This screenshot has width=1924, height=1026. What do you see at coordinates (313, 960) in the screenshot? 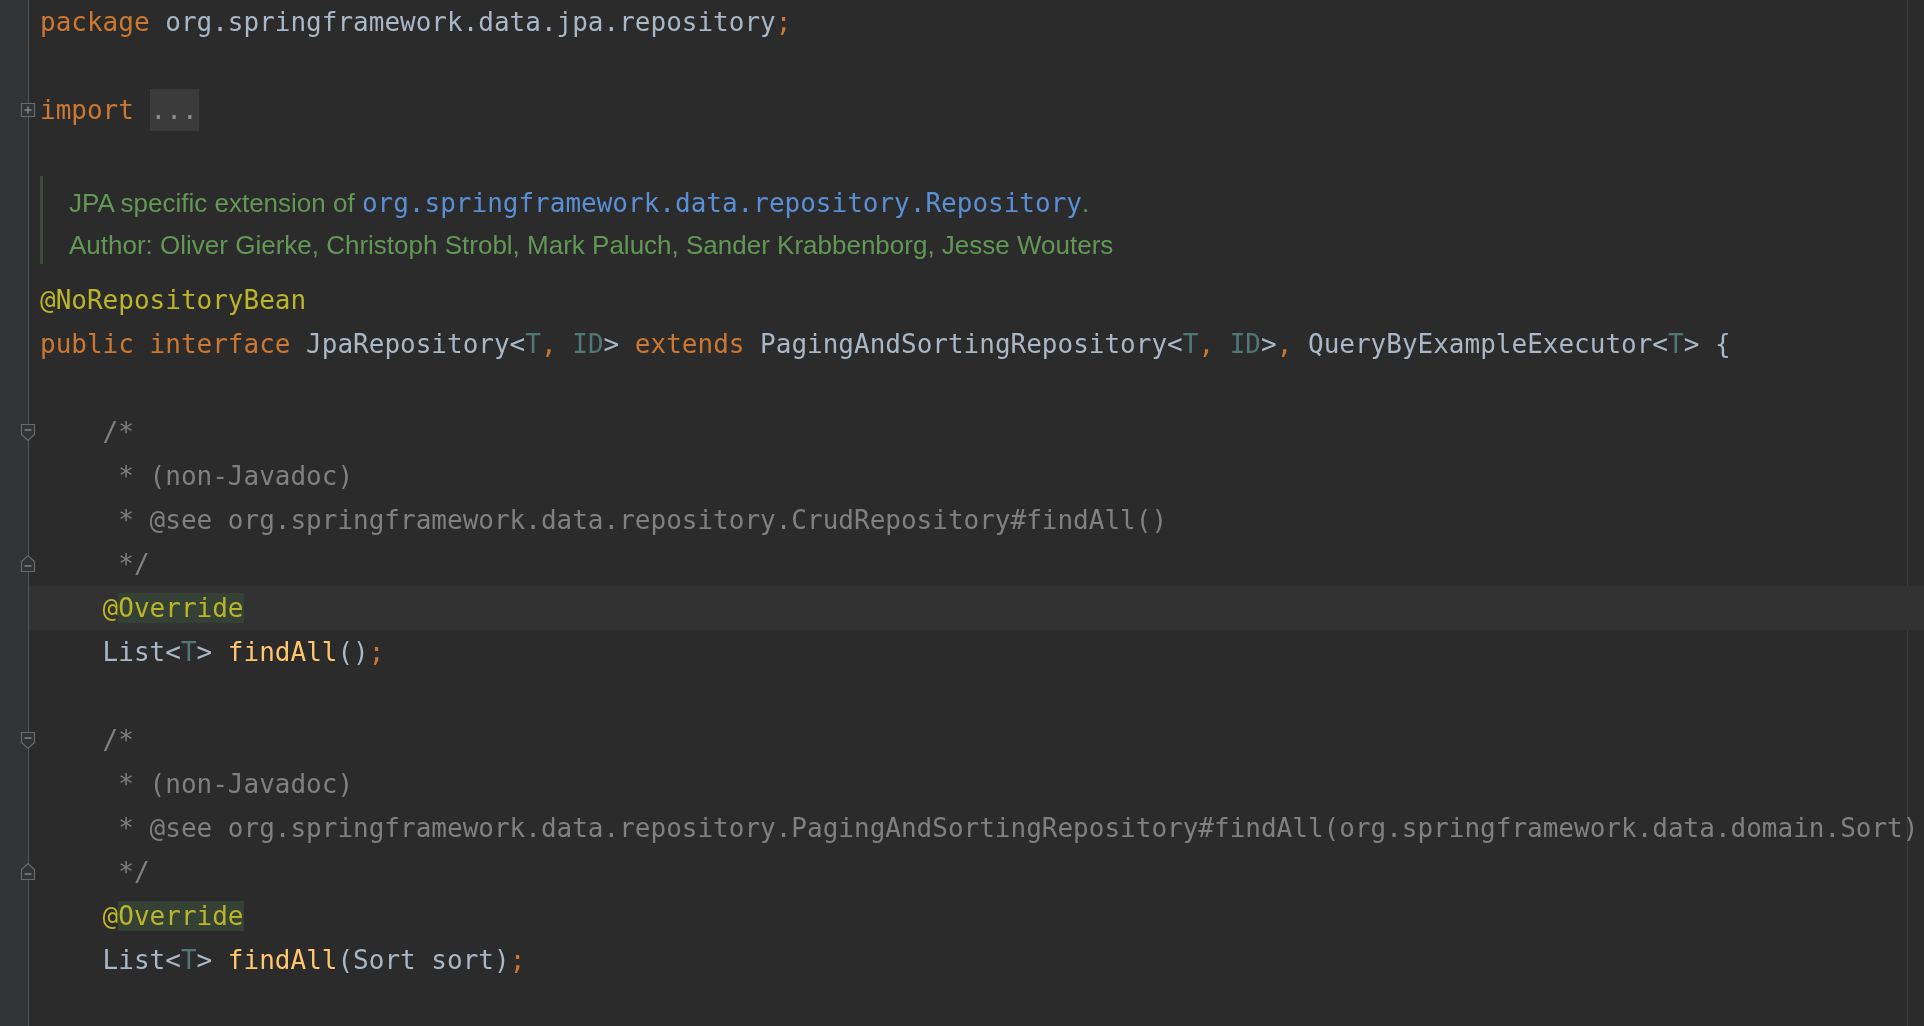
I see `code-line: List<T> findAll(Sort sort);` at bounding box center [313, 960].